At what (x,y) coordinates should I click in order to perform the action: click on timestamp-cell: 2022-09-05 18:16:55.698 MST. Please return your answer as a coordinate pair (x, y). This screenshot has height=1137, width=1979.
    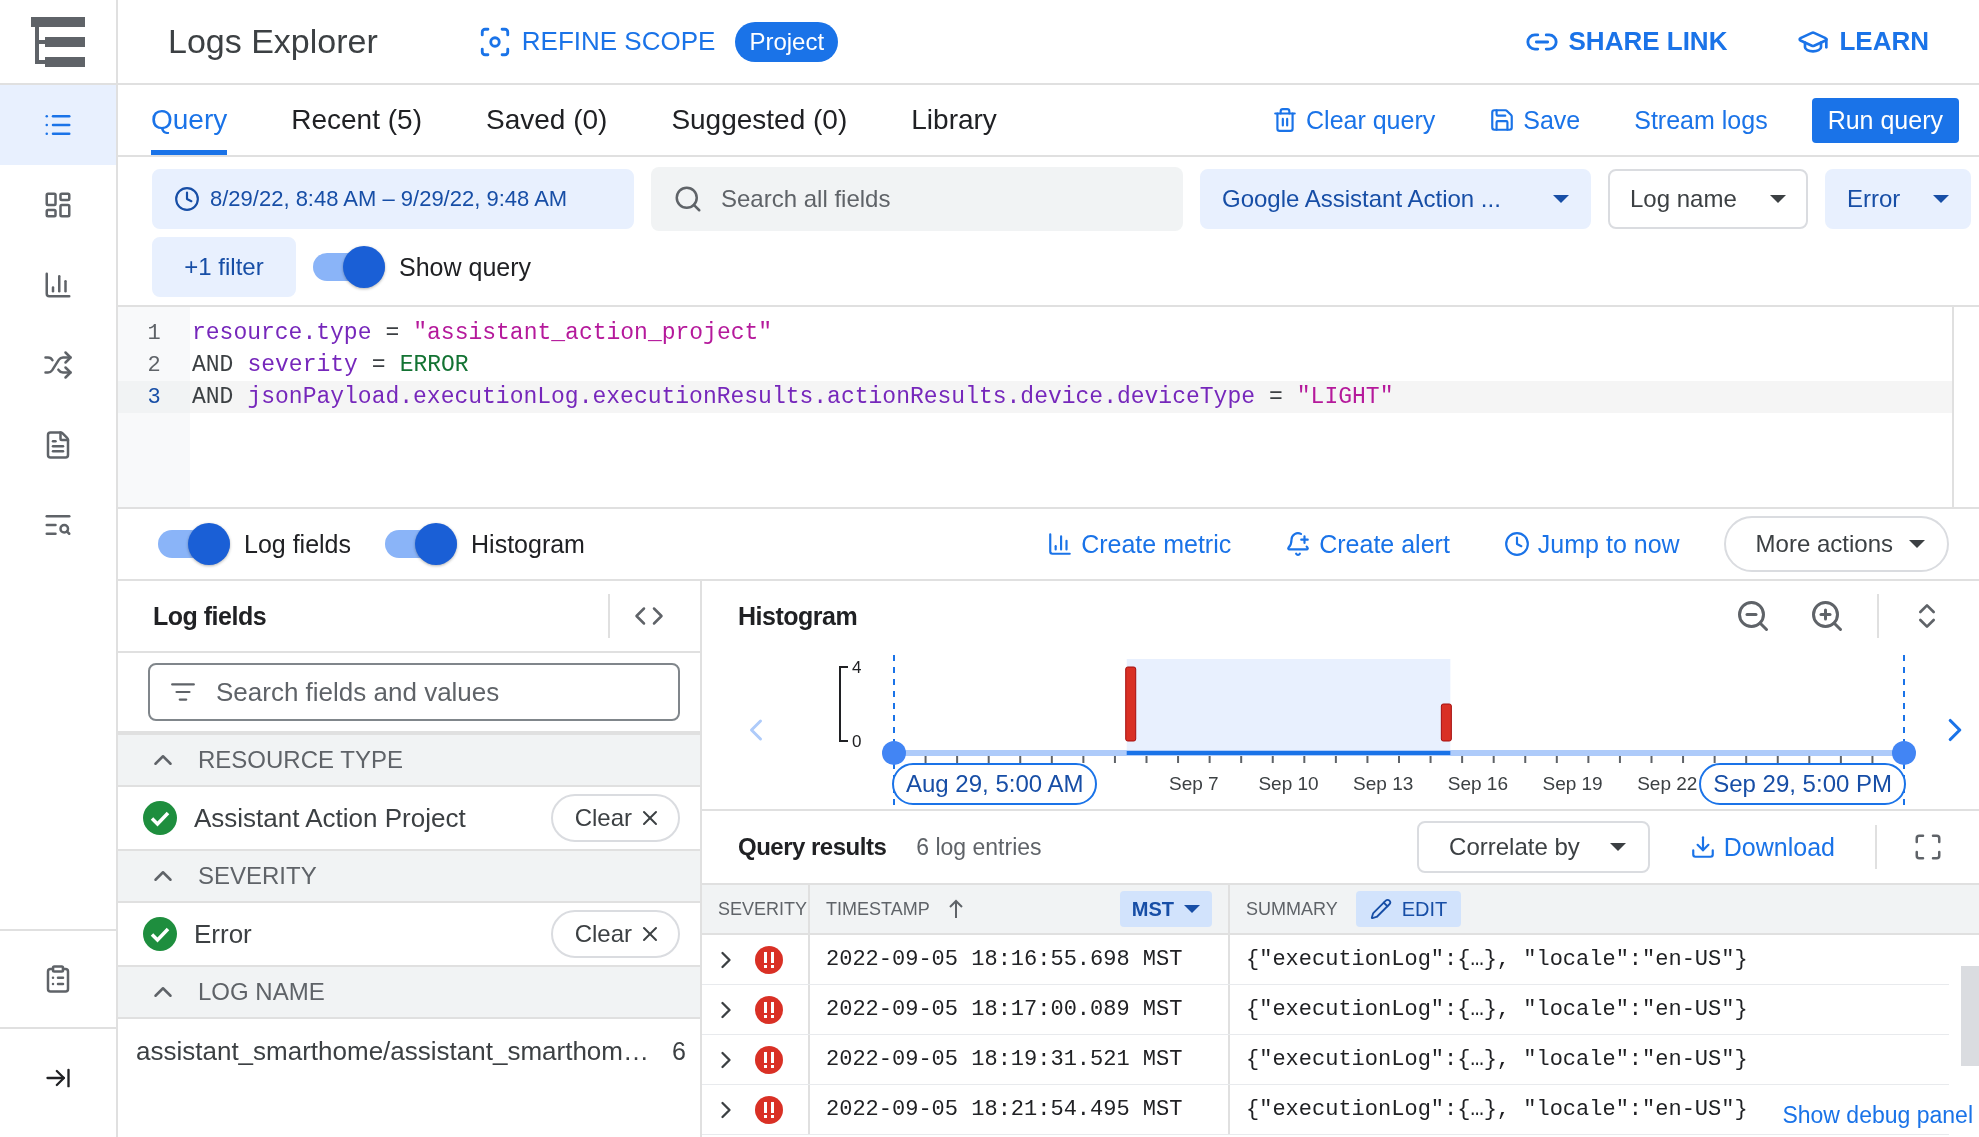
    Looking at the image, I should click on (1004, 959).